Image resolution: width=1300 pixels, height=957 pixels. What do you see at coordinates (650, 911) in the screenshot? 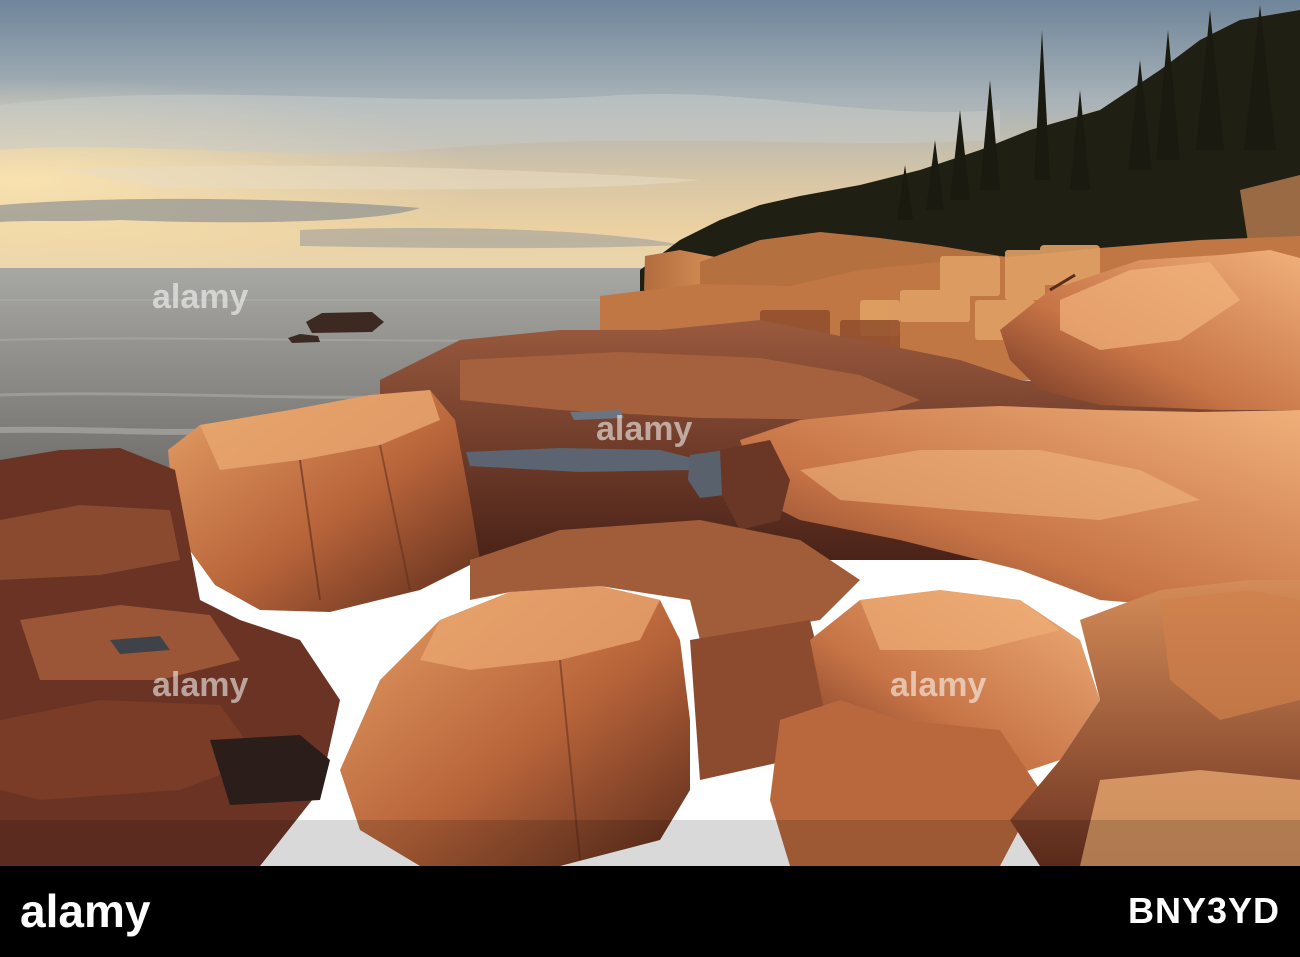
I see `footer-bar: alamy BNY3YD` at bounding box center [650, 911].